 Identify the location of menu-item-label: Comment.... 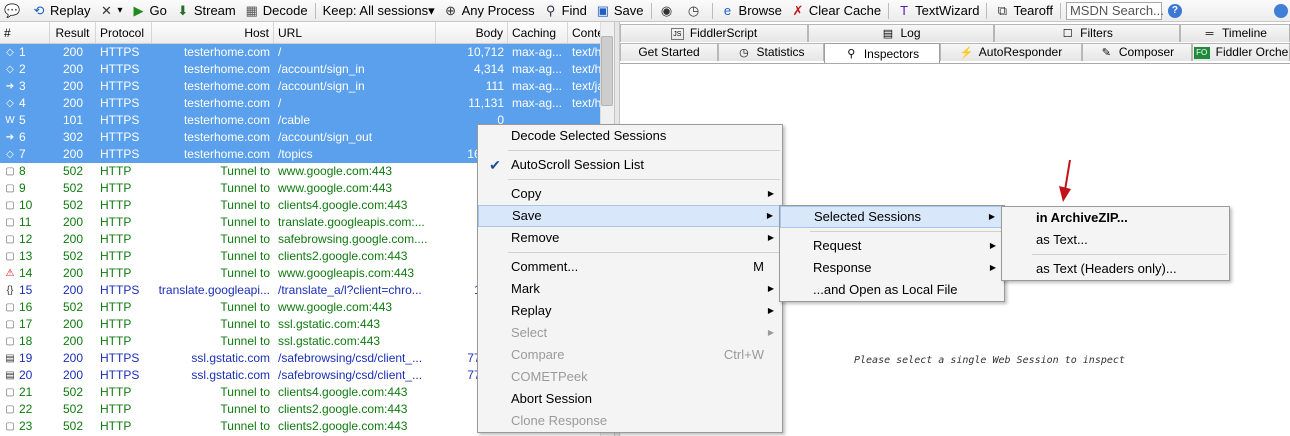
(545, 266).